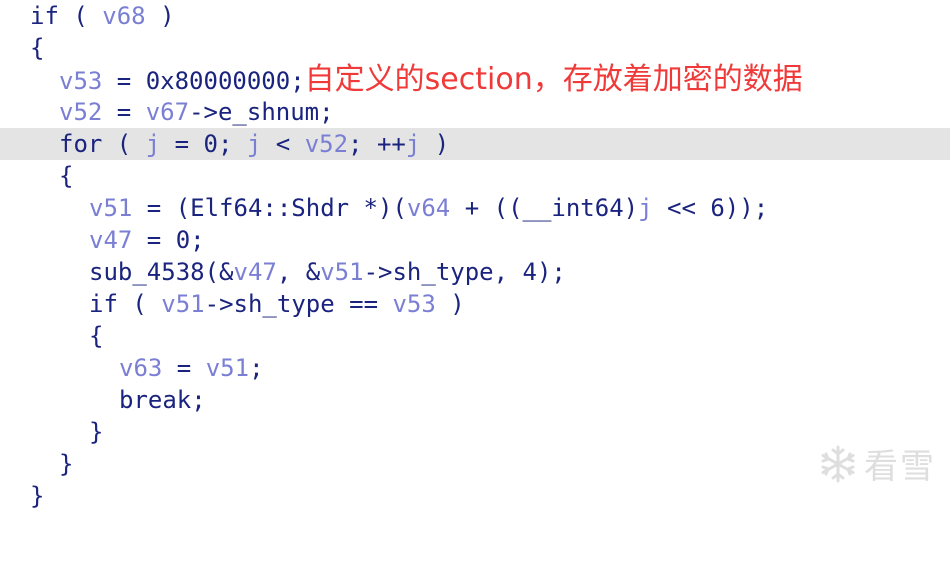  I want to click on variable-v68: v68, so click(123, 16).